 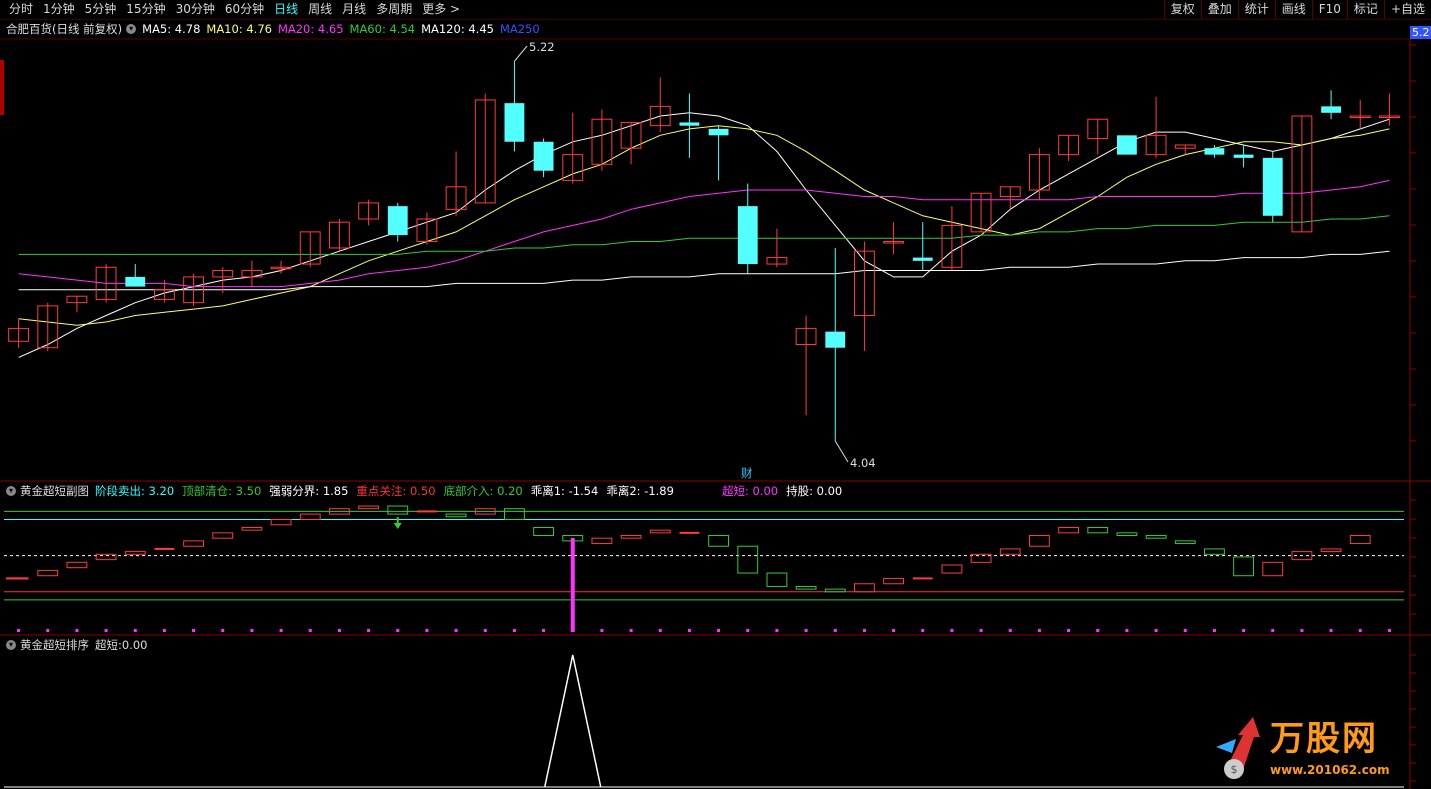 I want to click on indicator1-title: 黄金超短副图, so click(x=54, y=491).